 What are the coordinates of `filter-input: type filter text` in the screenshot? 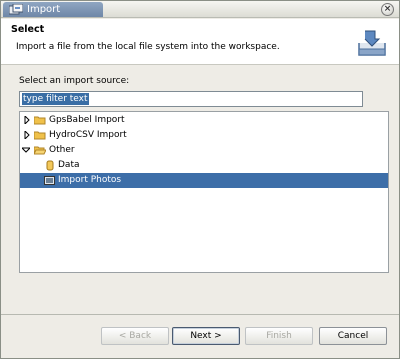 It's located at (191, 99).